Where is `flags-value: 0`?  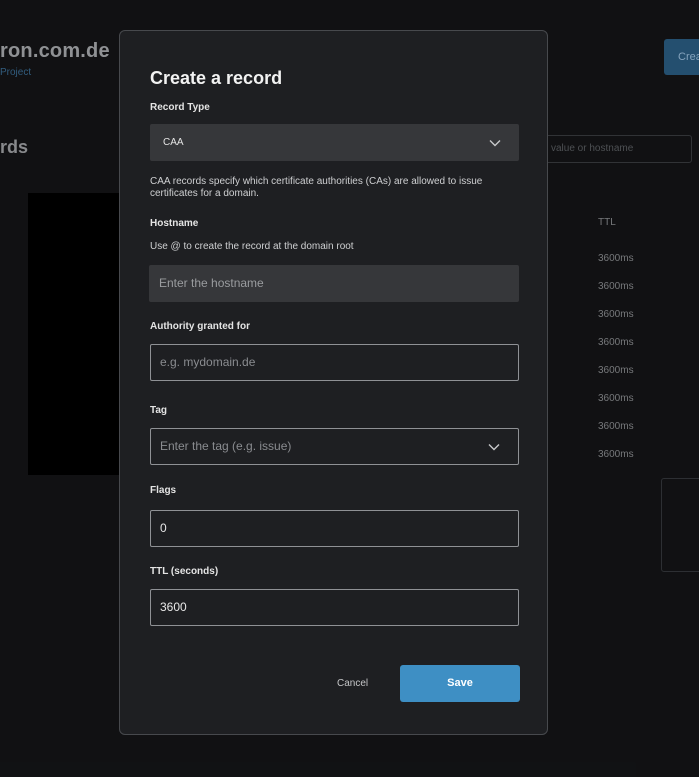
flags-value: 0 is located at coordinates (163, 528).